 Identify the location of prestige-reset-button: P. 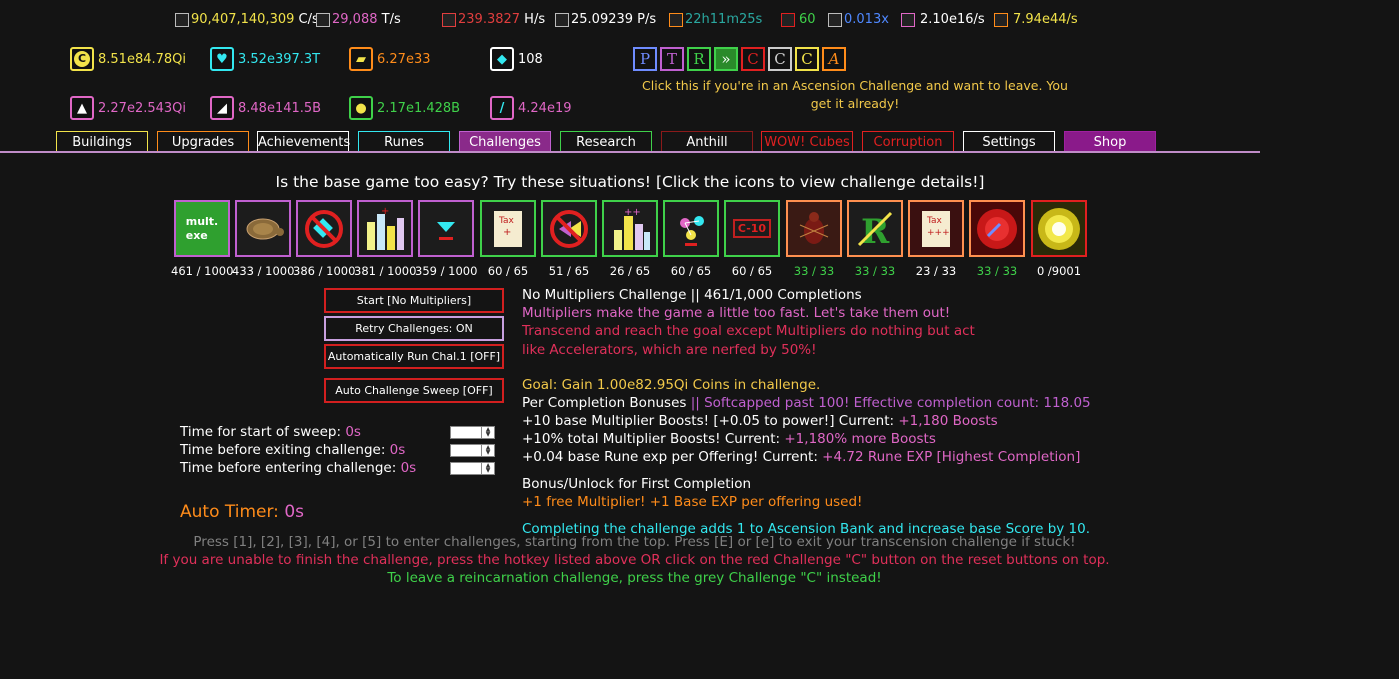
(645, 59).